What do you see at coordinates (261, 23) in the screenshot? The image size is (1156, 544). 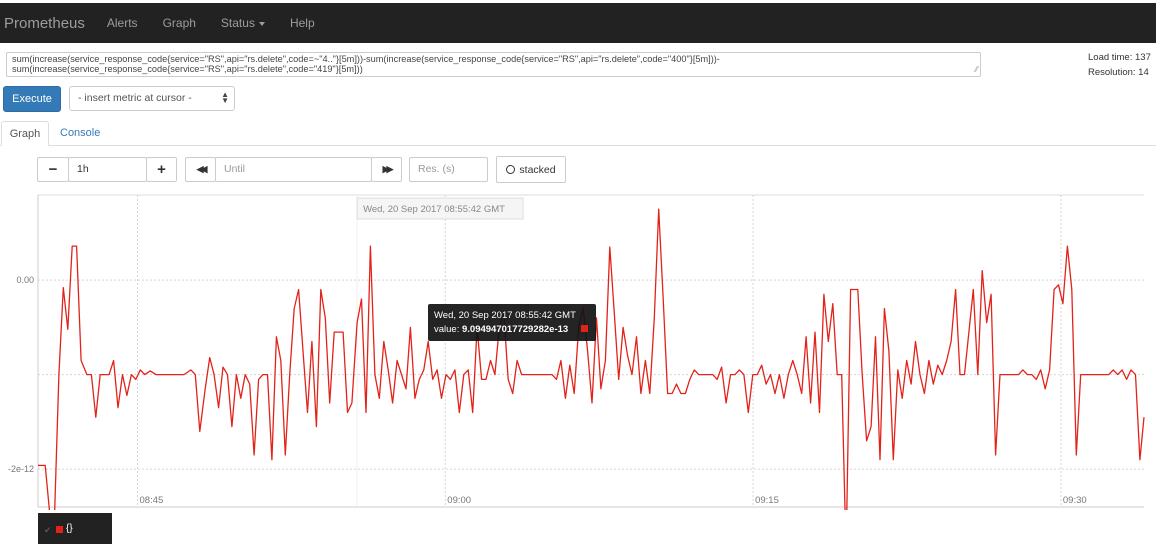 I see `caret-down-icon` at bounding box center [261, 23].